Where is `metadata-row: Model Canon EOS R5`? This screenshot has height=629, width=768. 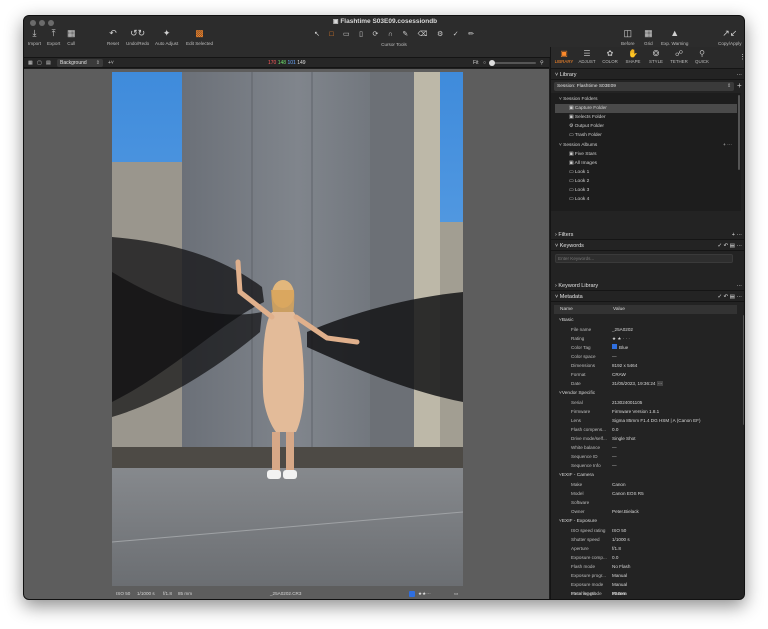 metadata-row: Model Canon EOS R5 is located at coordinates (646, 493).